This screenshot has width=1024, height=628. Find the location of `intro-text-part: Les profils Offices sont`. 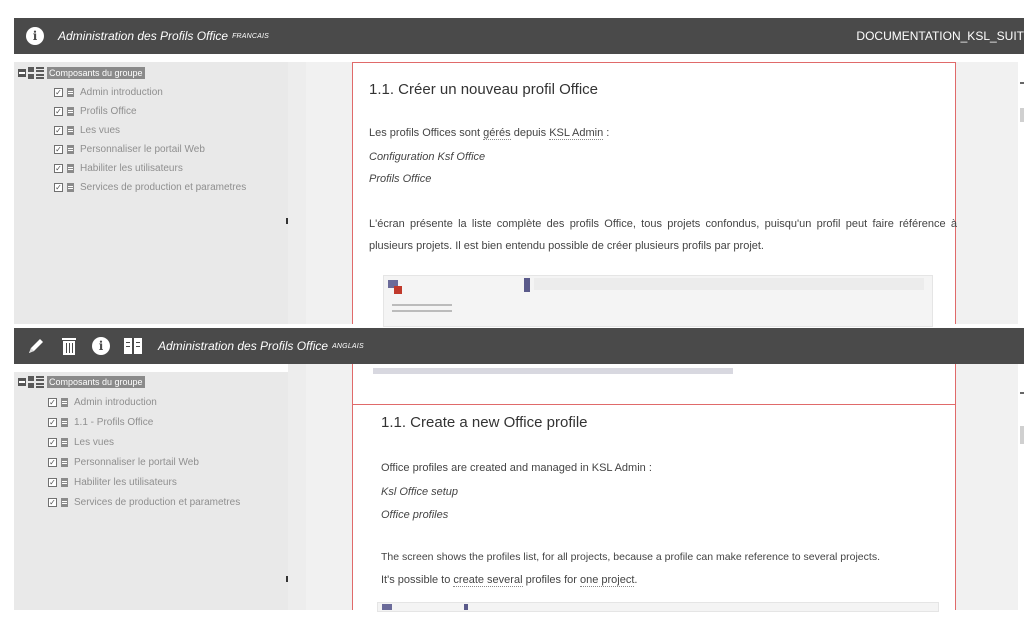

intro-text-part: Les profils Offices sont is located at coordinates (426, 133).